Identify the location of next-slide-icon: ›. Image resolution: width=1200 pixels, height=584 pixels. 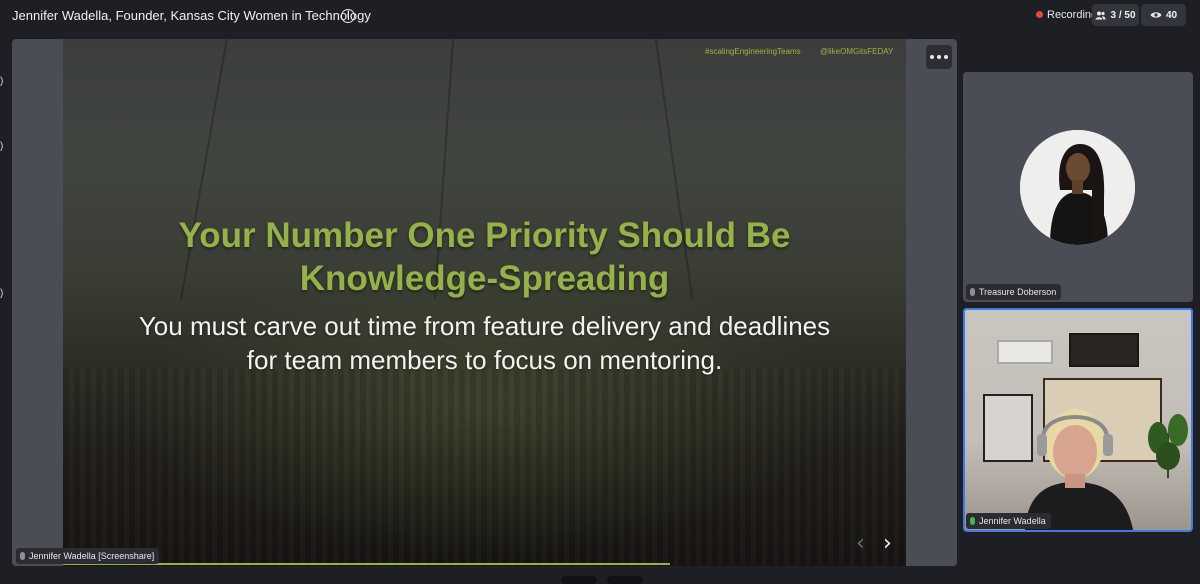
(887, 544).